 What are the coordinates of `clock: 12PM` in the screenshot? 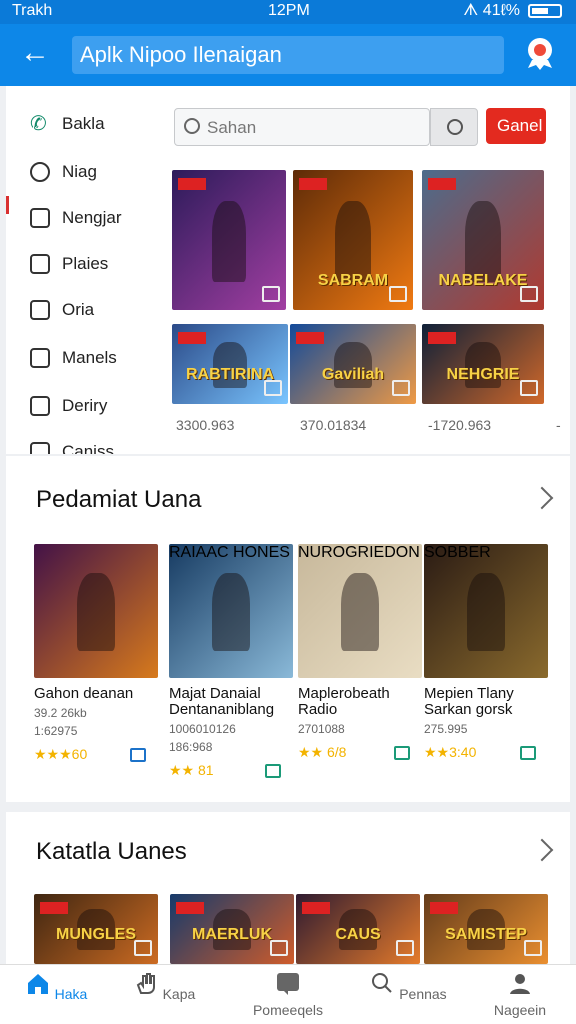 It's located at (289, 10).